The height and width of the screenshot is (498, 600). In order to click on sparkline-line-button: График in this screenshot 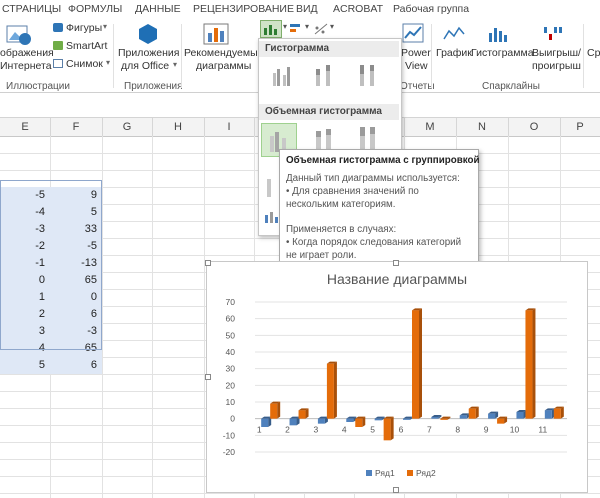, I will do `click(454, 53)`.